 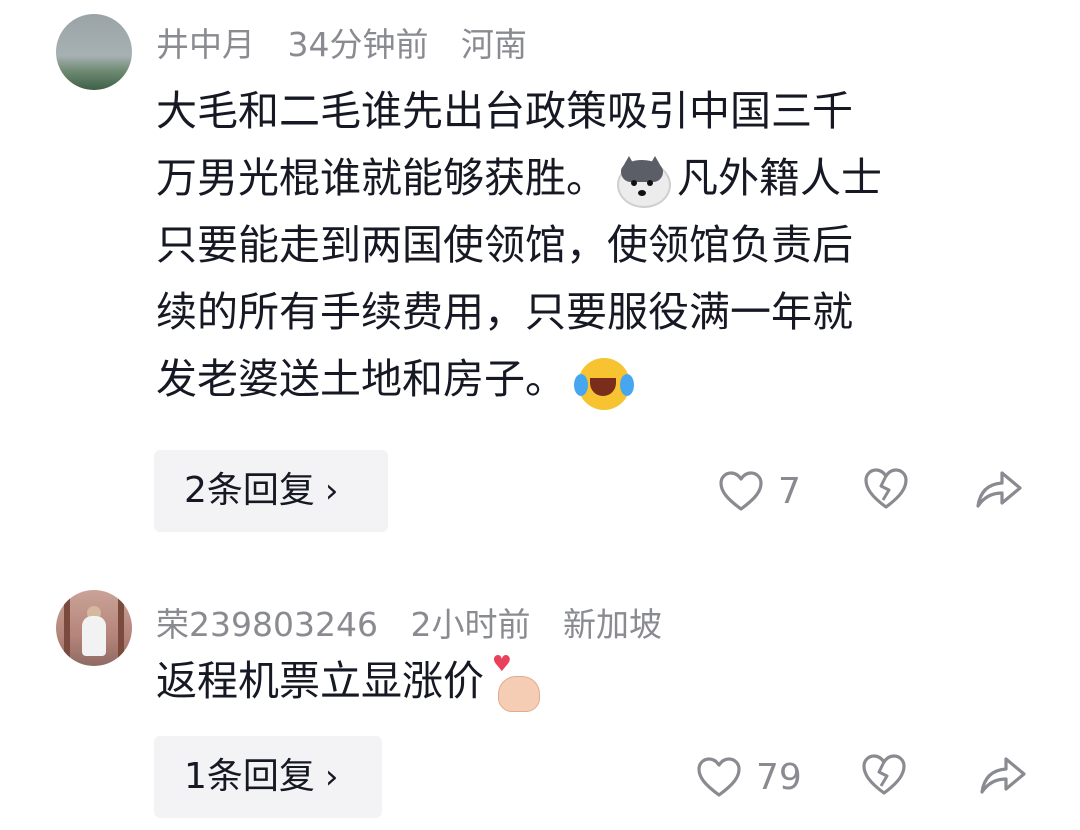 I want to click on comment-meta: 井中月 34分钟前 河南, so click(x=352, y=42).